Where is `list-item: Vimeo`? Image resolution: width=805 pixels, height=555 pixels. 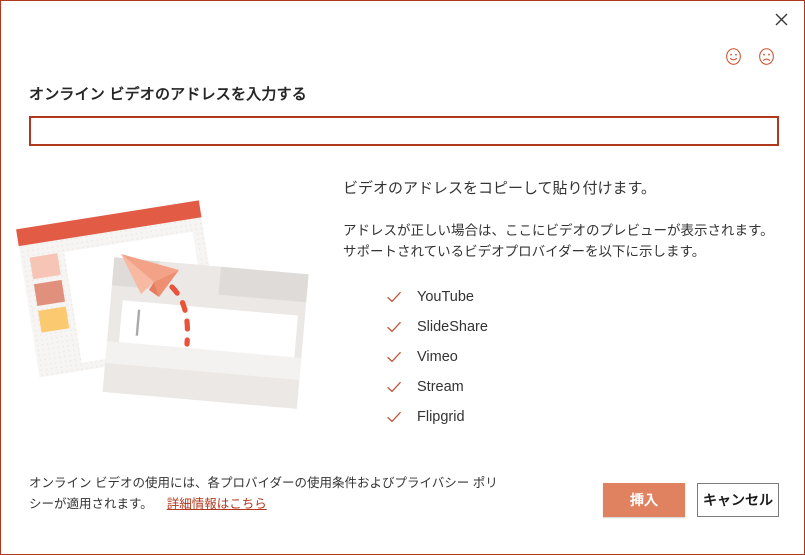 list-item: Vimeo is located at coordinates (437, 357).